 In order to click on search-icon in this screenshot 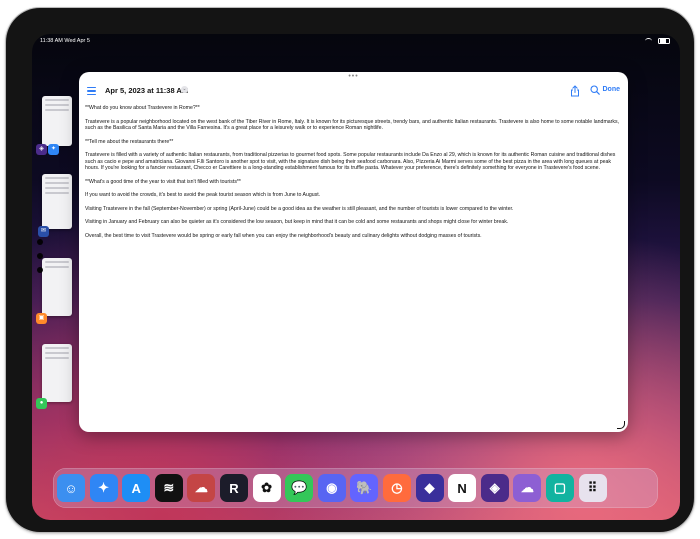, I will do `click(595, 90)`.